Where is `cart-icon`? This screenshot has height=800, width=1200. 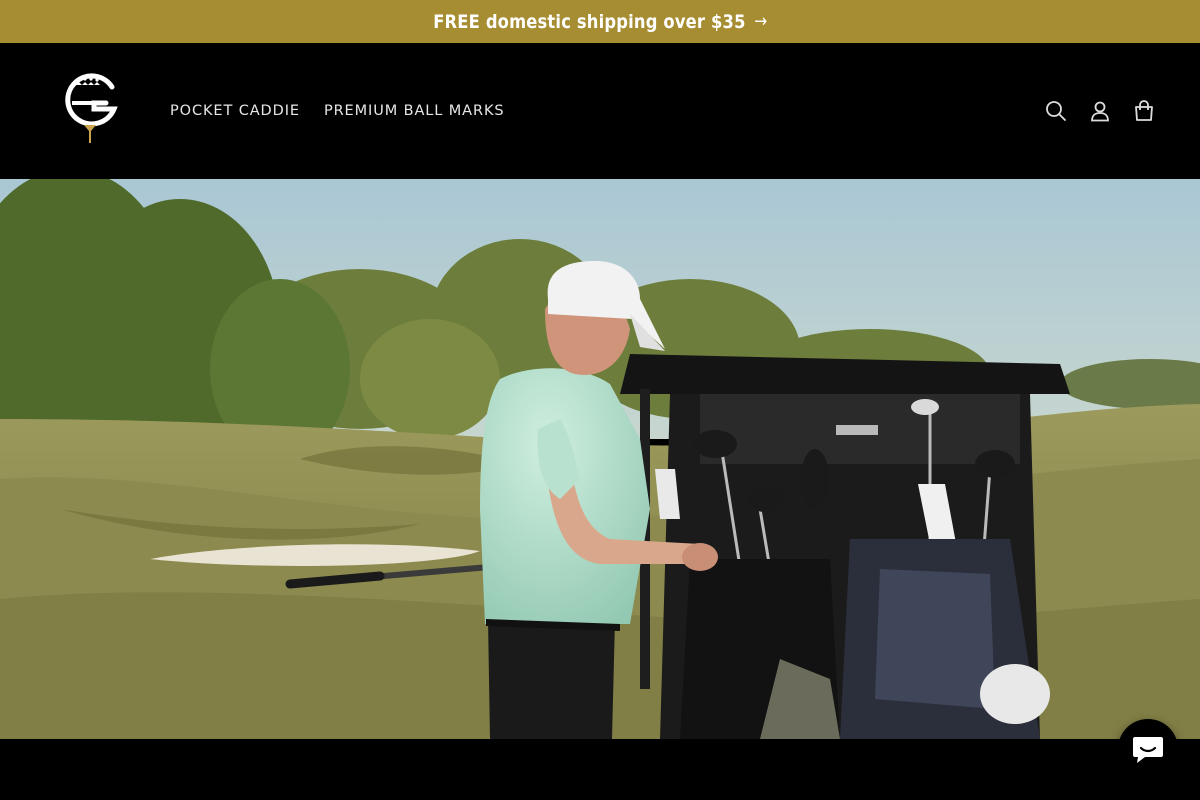 cart-icon is located at coordinates (1144, 111).